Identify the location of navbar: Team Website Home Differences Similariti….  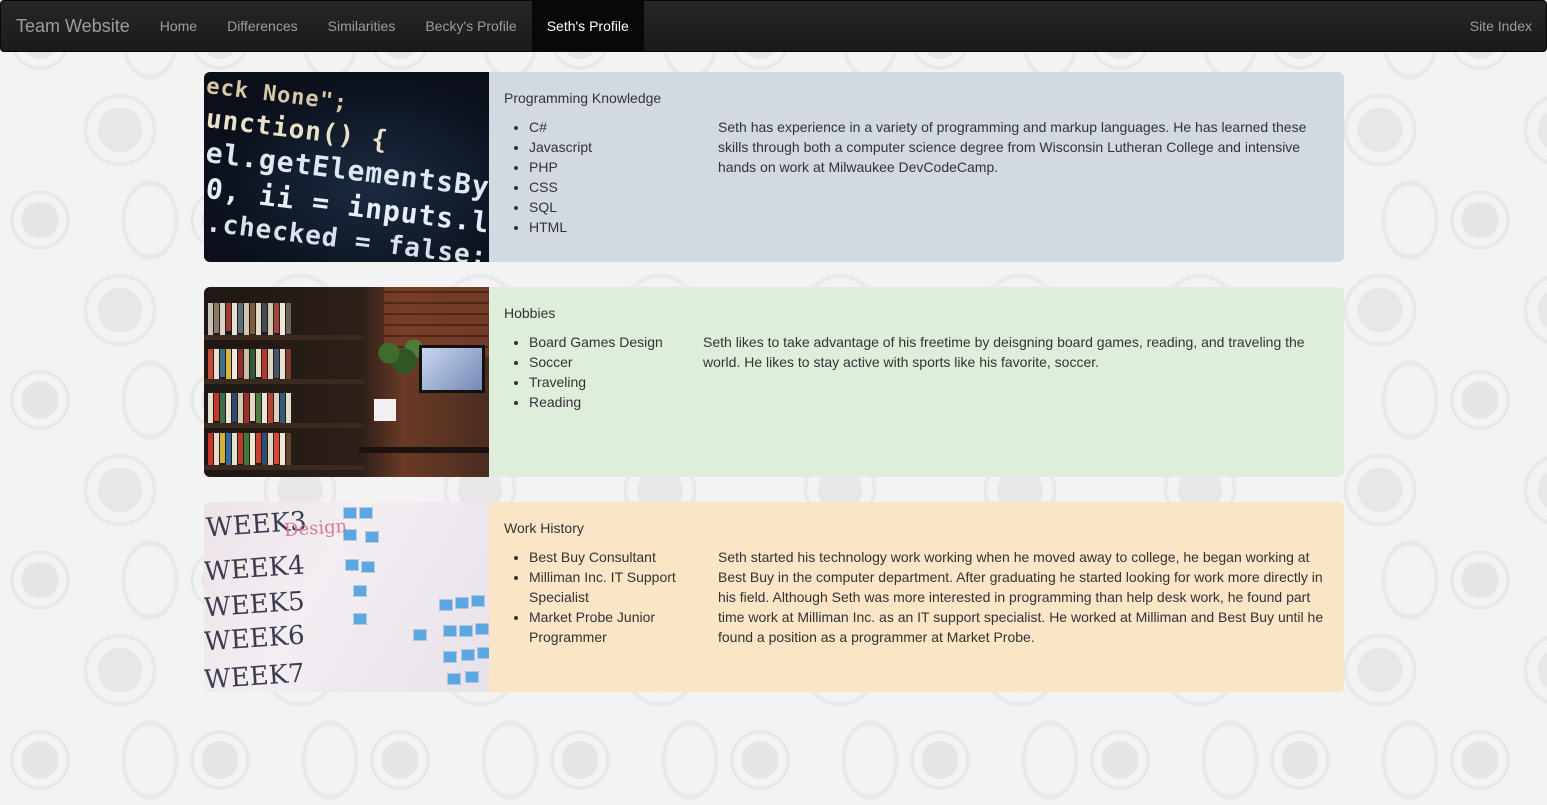
(773, 26).